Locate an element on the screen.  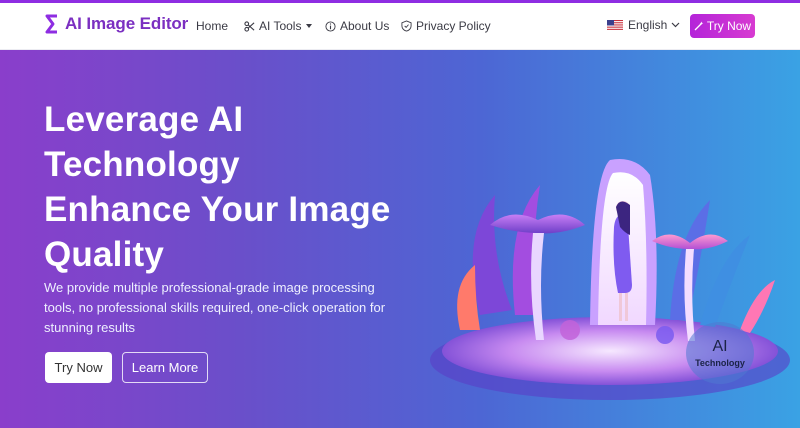
nav-ai-tools: AI Tools is located at coordinates (278, 26).